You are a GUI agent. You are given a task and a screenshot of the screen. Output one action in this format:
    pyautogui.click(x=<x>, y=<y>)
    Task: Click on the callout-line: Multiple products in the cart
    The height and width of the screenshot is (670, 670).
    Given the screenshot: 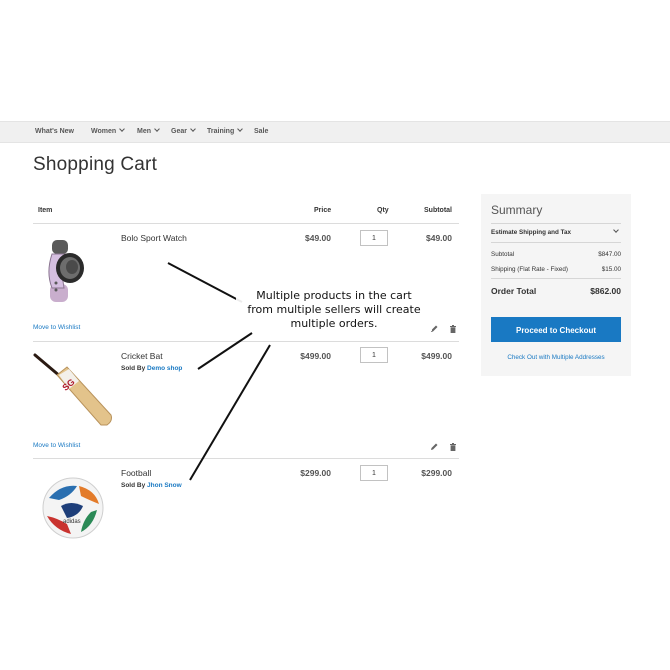 What is the action you would take?
    pyautogui.click(x=334, y=295)
    